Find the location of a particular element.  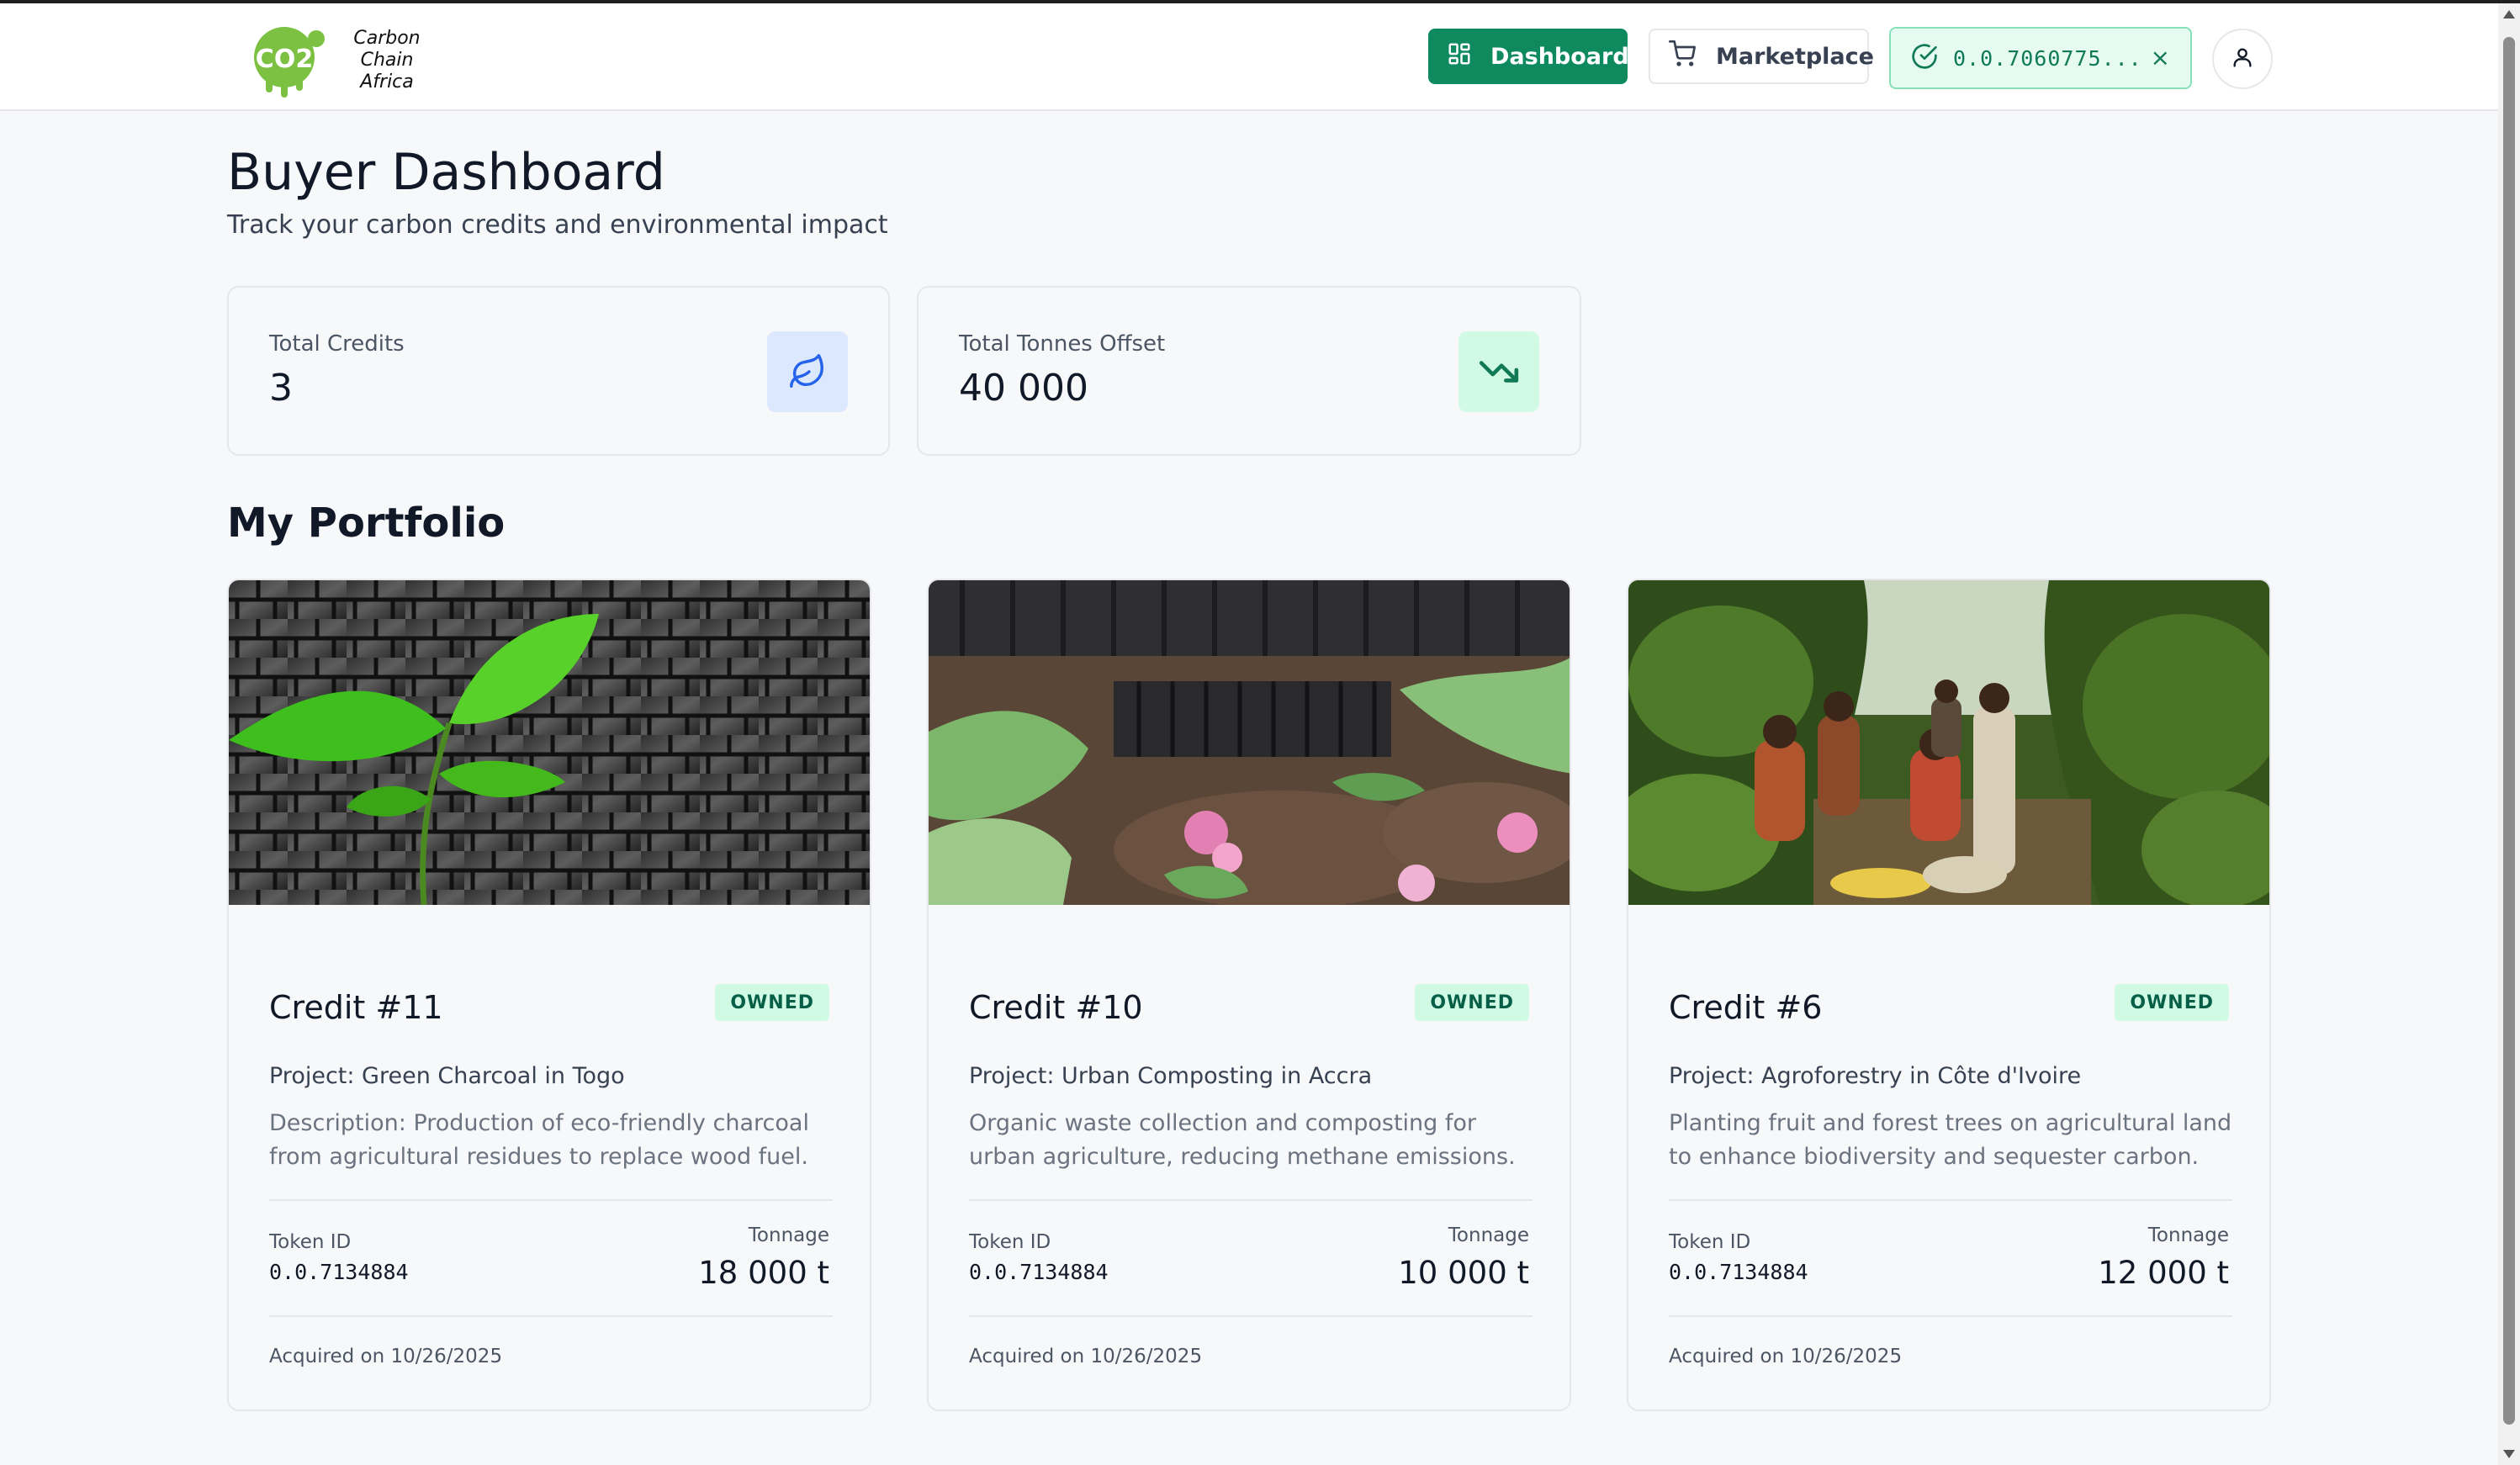

logo-wordmark: Carbon Chain Africa is located at coordinates (386, 61).